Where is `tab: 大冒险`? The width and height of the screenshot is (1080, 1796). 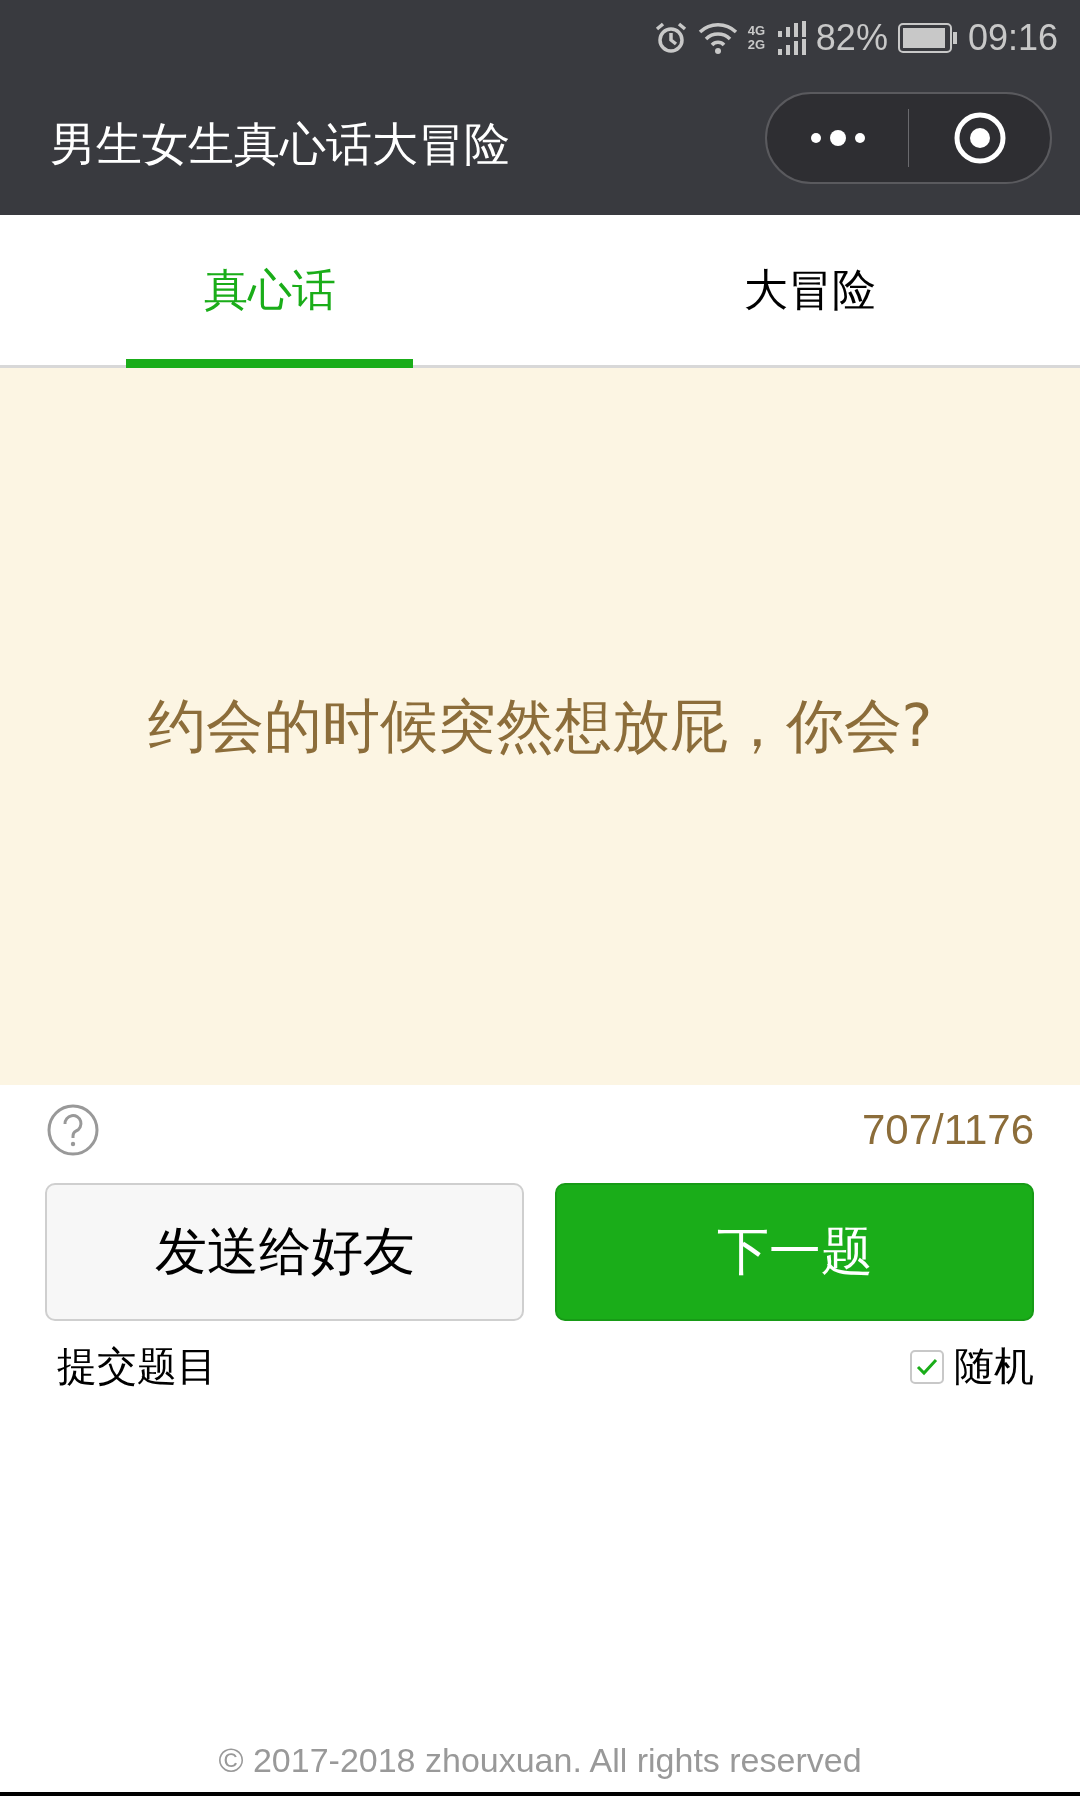 tab: 大冒险 is located at coordinates (810, 290).